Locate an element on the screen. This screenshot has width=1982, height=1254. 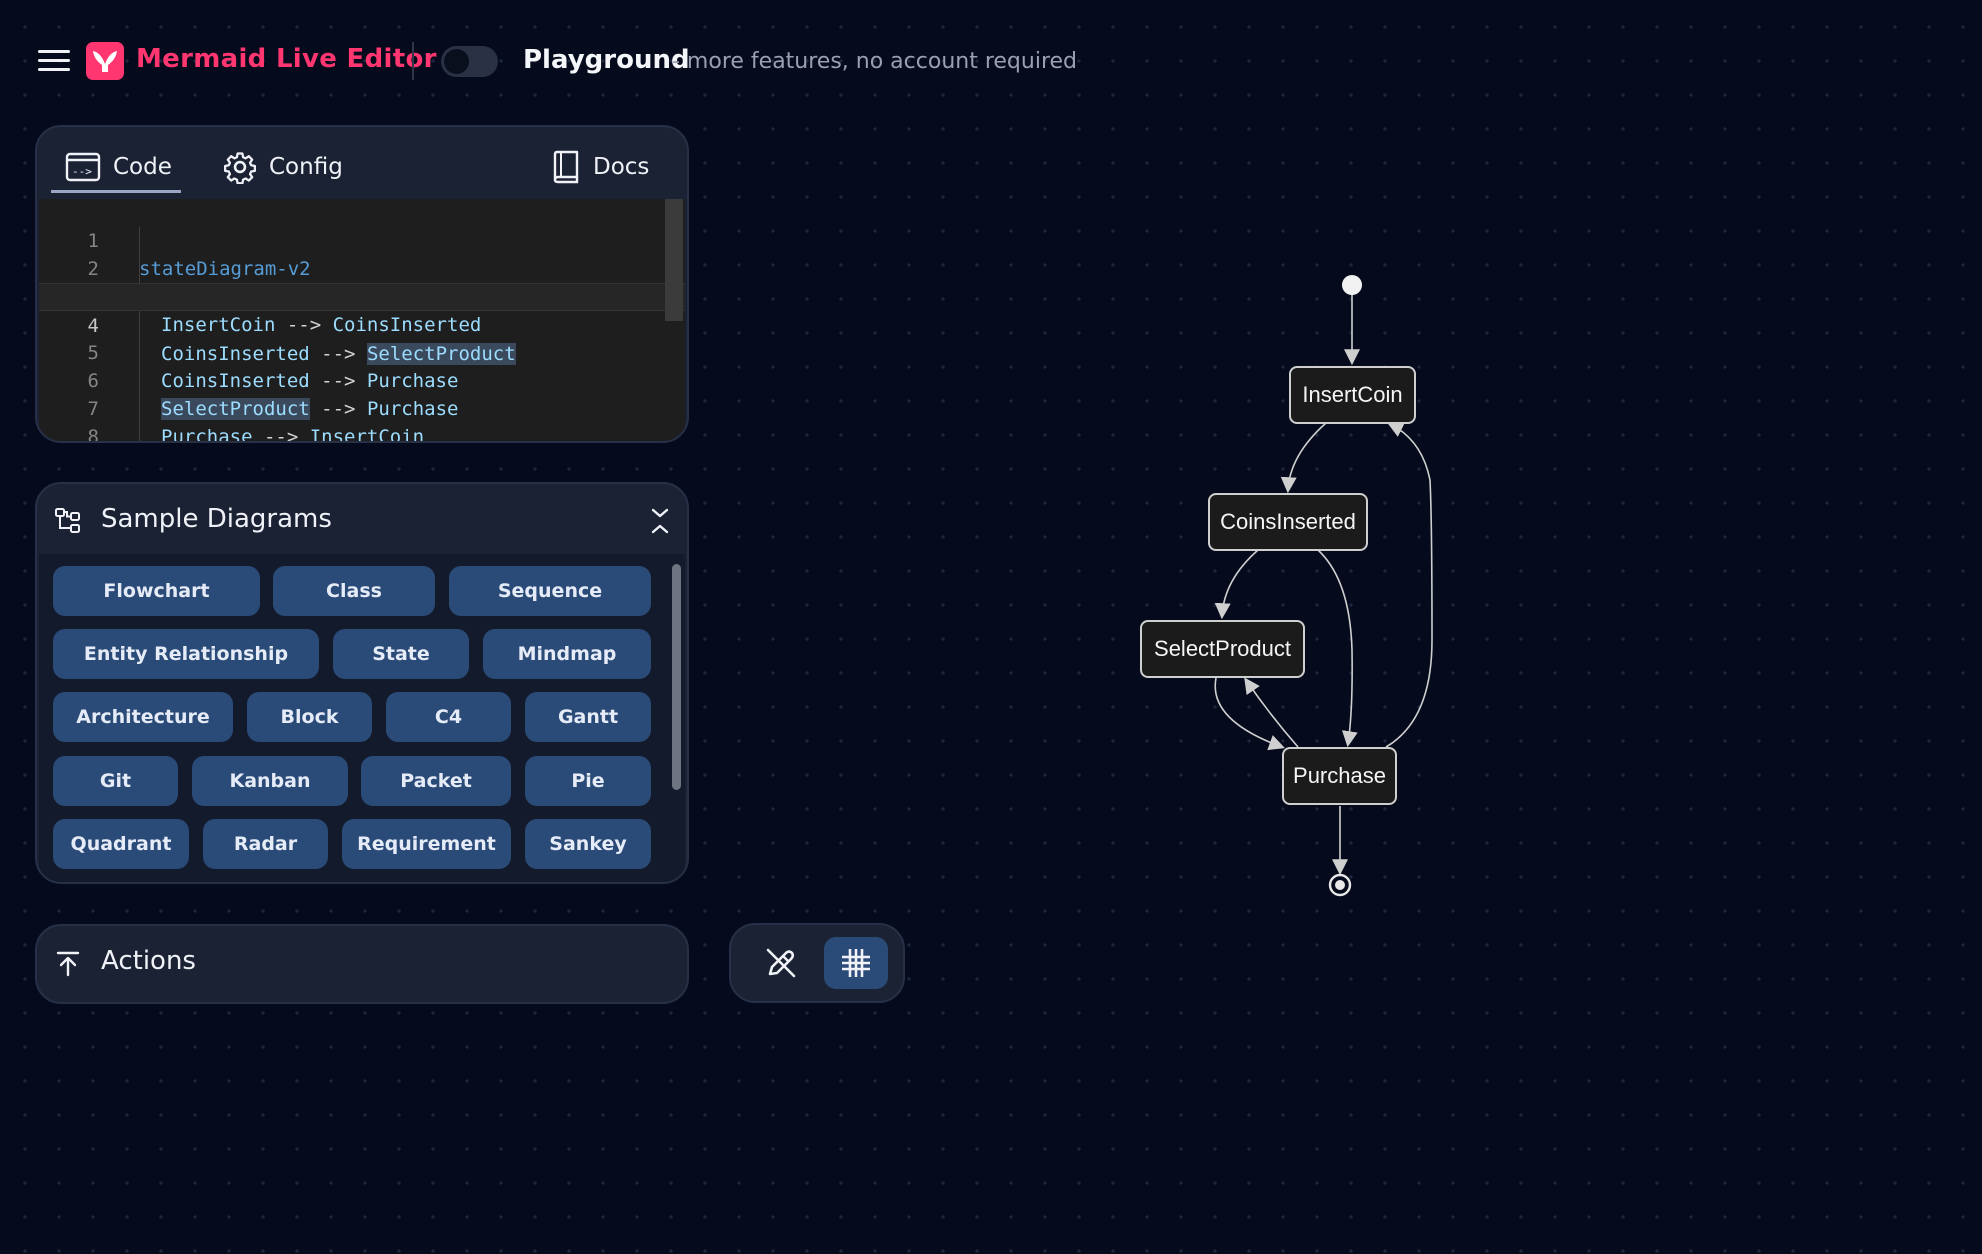
sample-entity-relationship-button: Entity Relationship is located at coordinates (186, 654).